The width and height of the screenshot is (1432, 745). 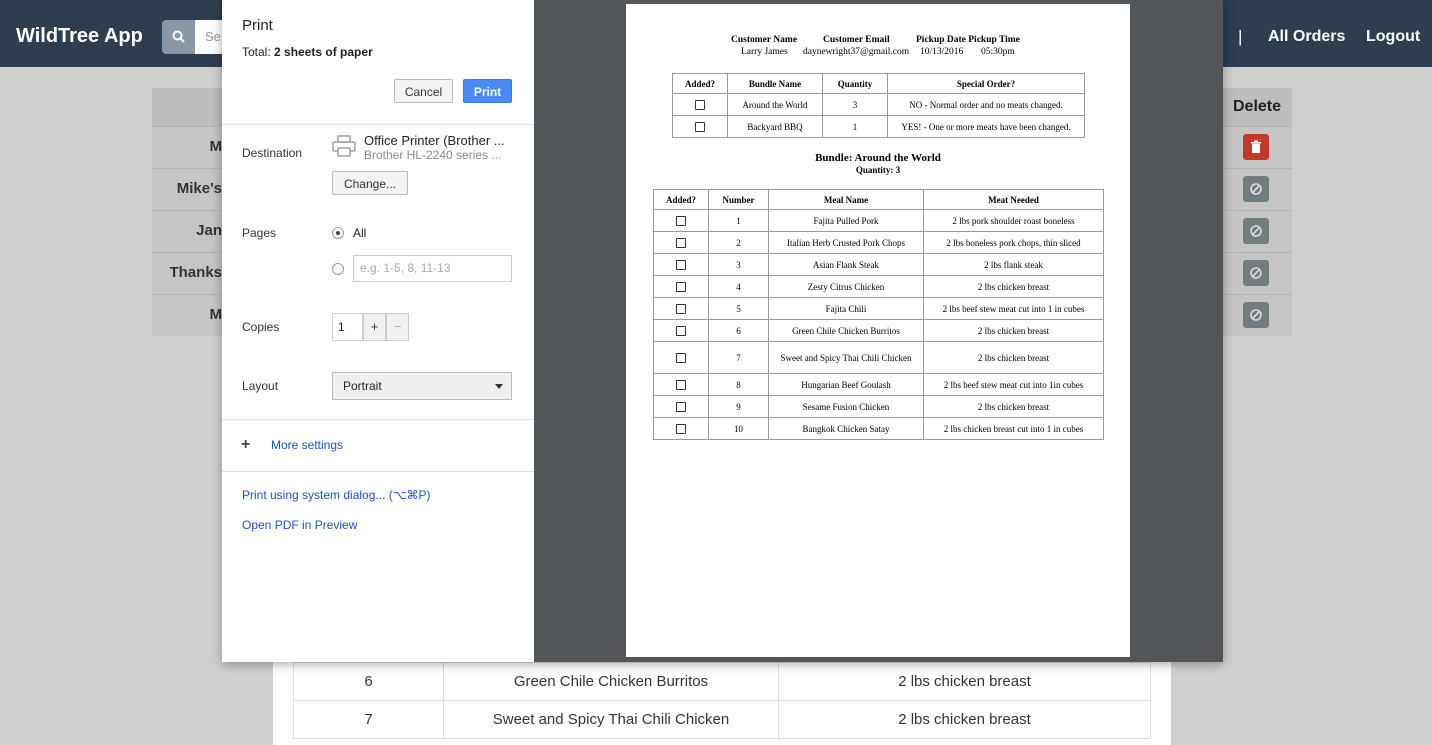 What do you see at coordinates (307, 445) in the screenshot?
I see `more-settings-link: More settings` at bounding box center [307, 445].